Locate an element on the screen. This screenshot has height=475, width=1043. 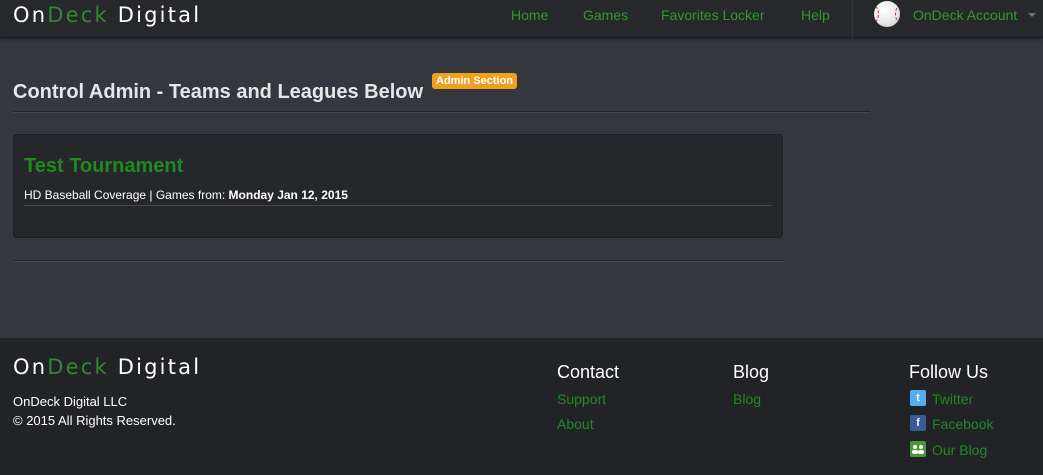
footer-brand-part-deck: Deck is located at coordinates (78, 367).